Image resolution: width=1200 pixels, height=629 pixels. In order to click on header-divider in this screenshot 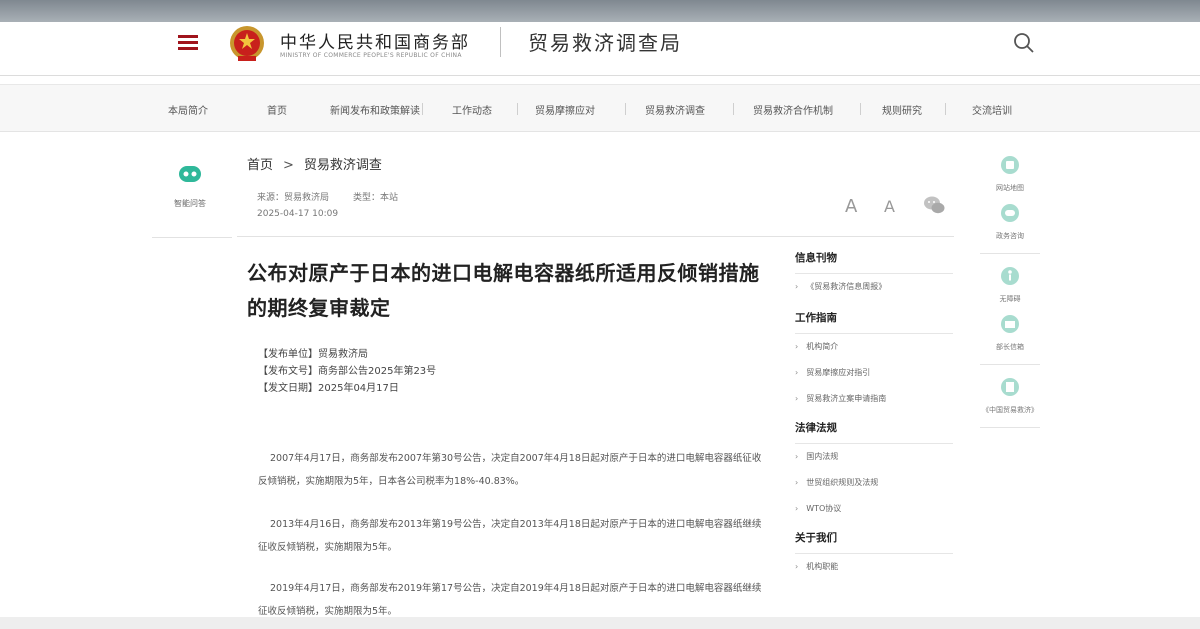, I will do `click(500, 42)`.